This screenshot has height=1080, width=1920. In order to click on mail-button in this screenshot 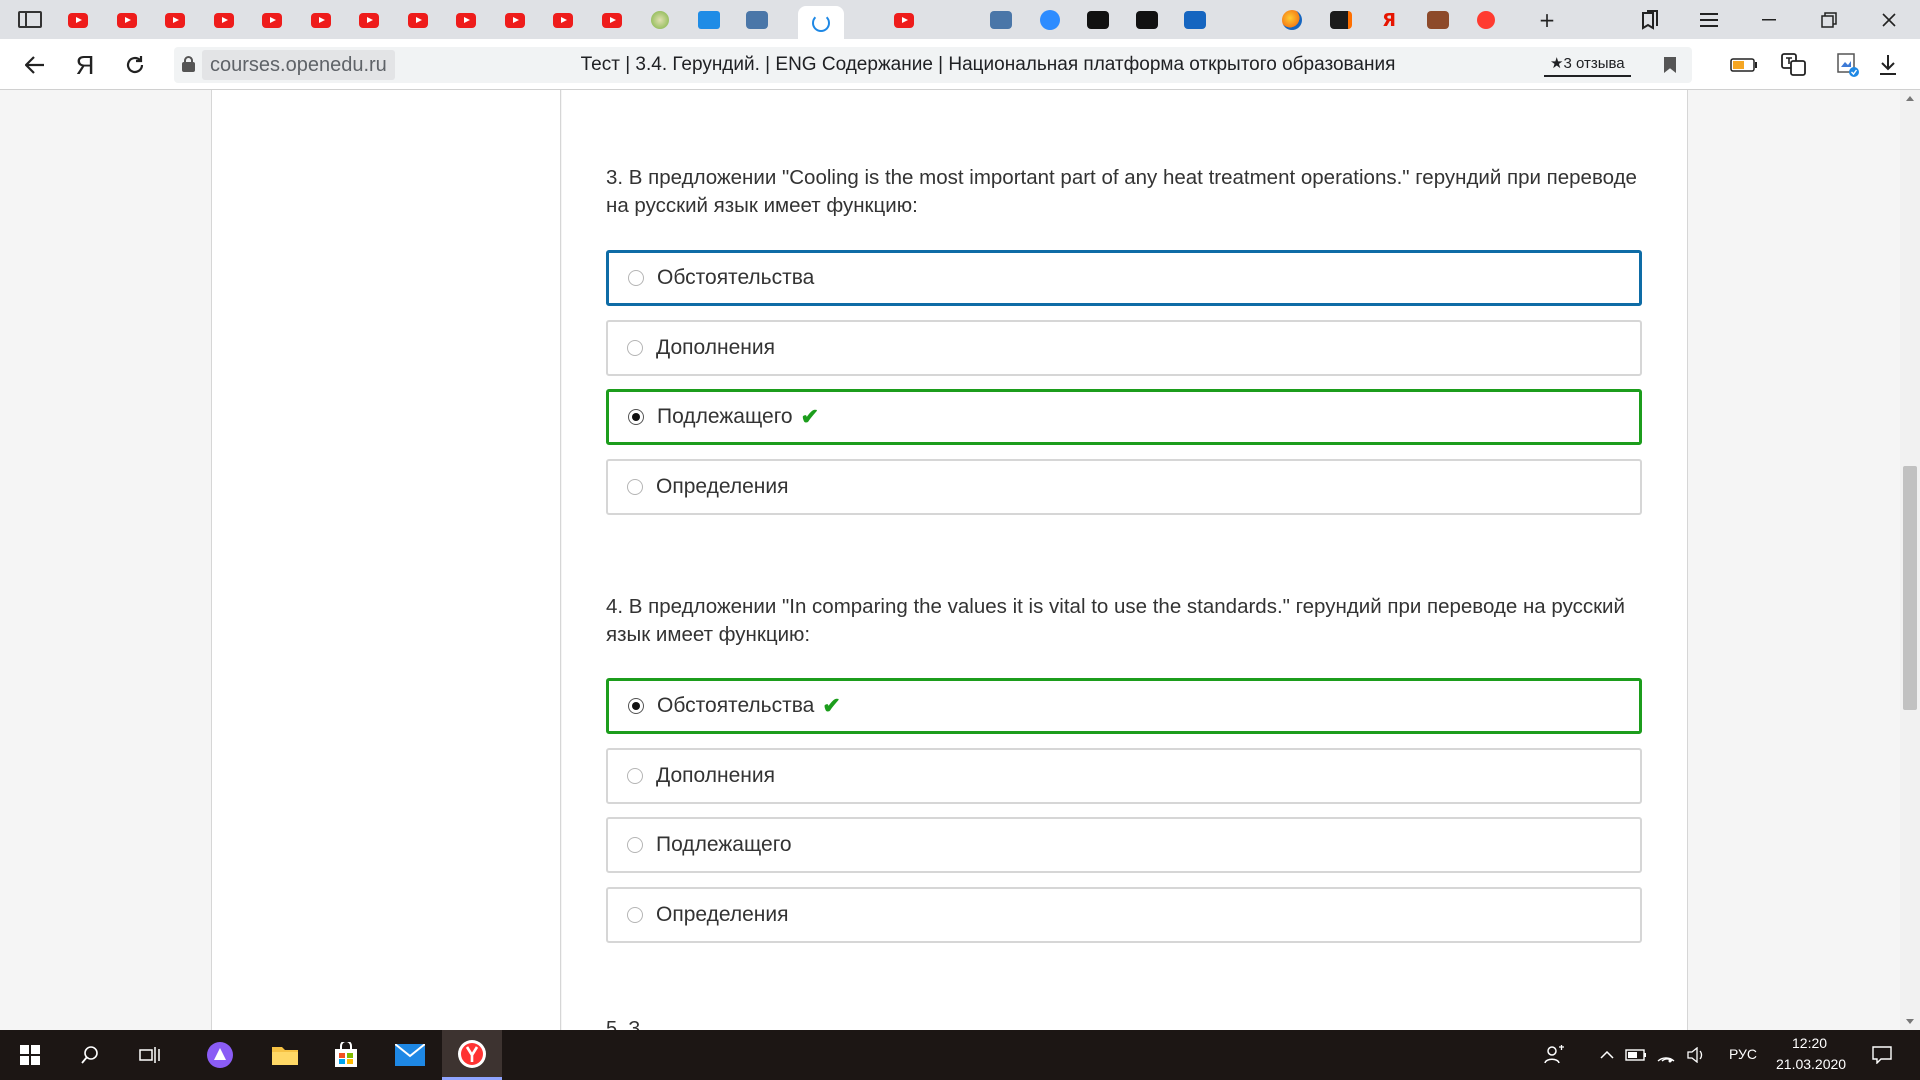, I will do `click(410, 1055)`.